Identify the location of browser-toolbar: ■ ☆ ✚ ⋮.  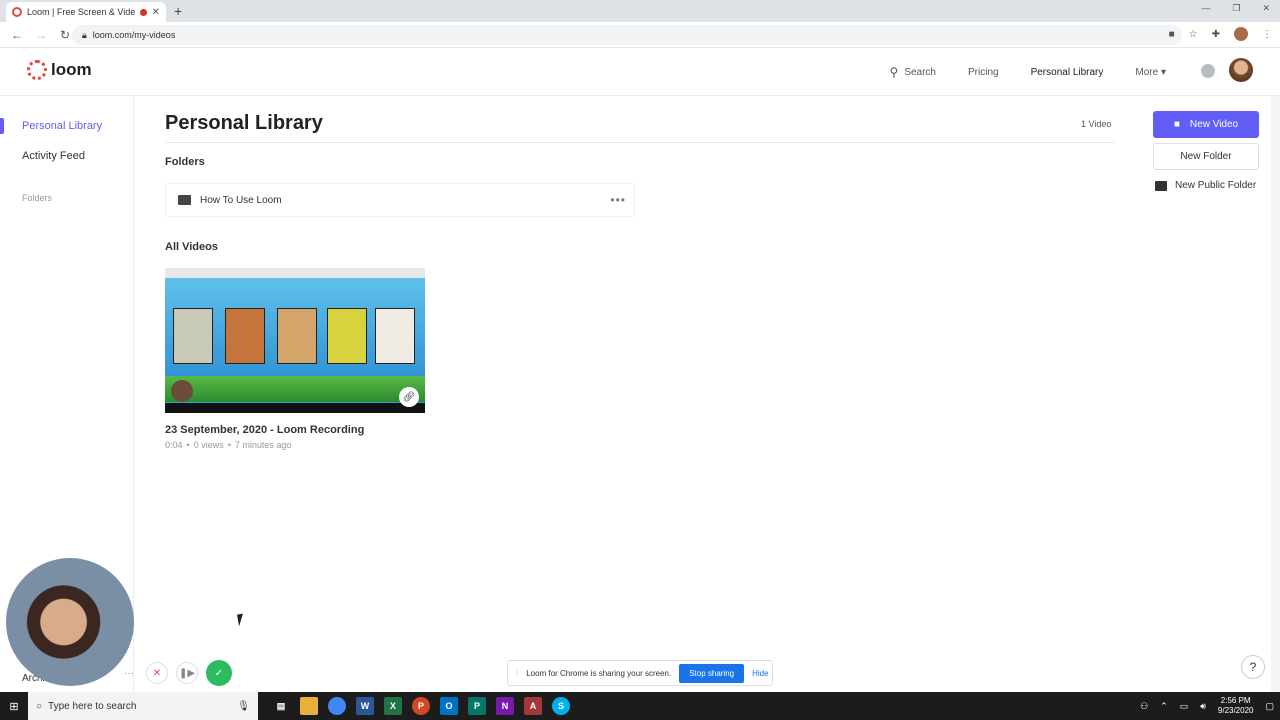
(1220, 34).